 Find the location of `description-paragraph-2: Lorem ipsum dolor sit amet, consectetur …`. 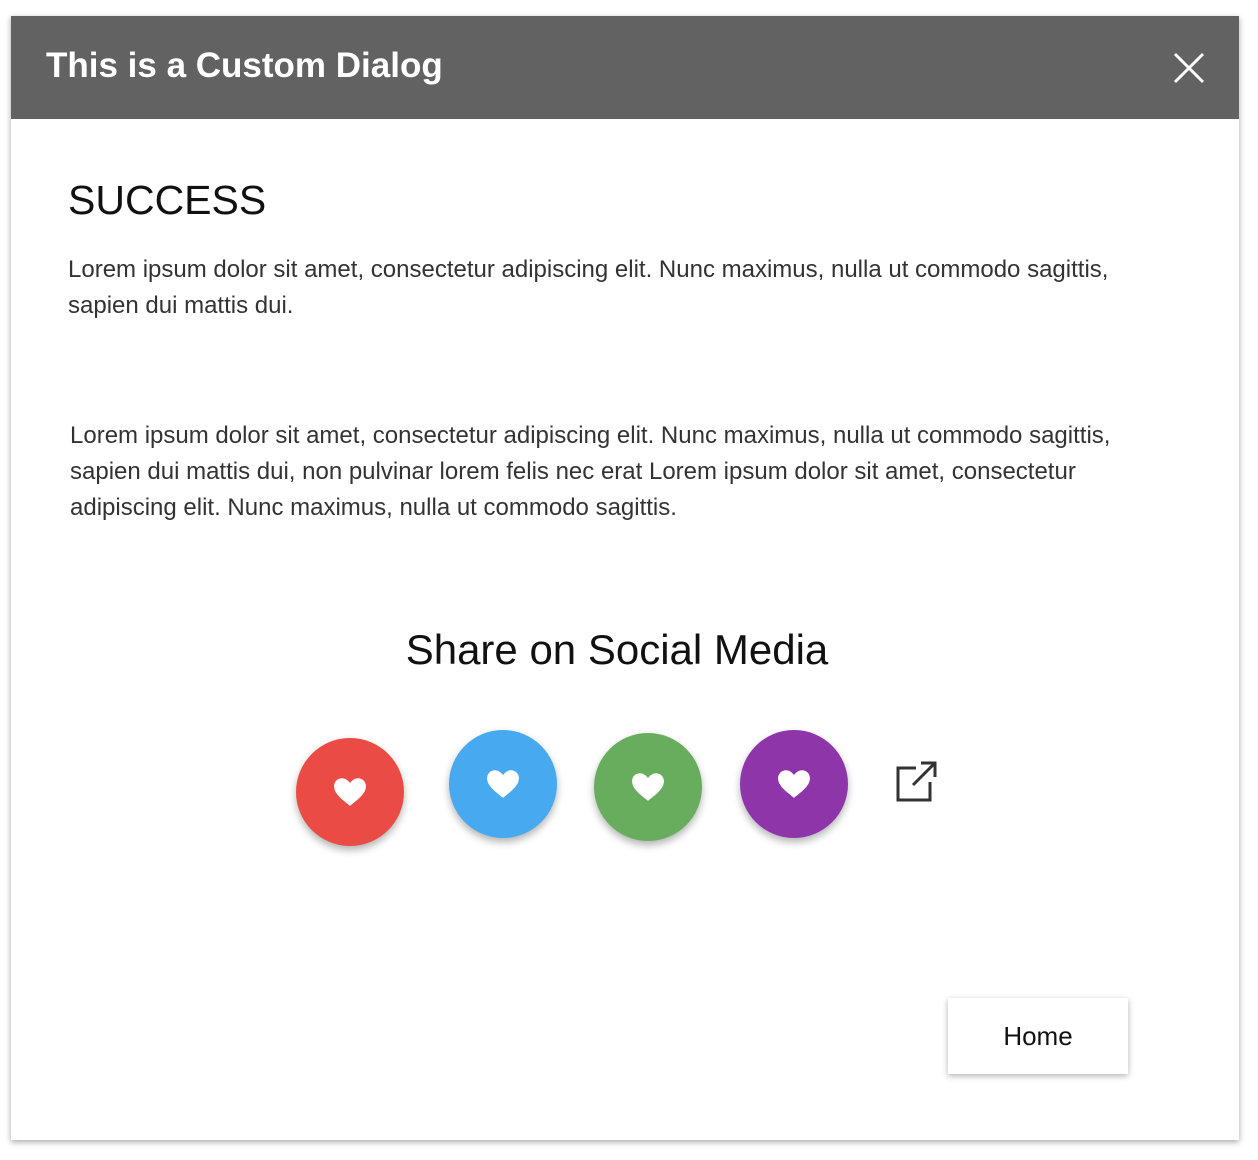

description-paragraph-2: Lorem ipsum dolor sit amet, consectetur … is located at coordinates (590, 471).